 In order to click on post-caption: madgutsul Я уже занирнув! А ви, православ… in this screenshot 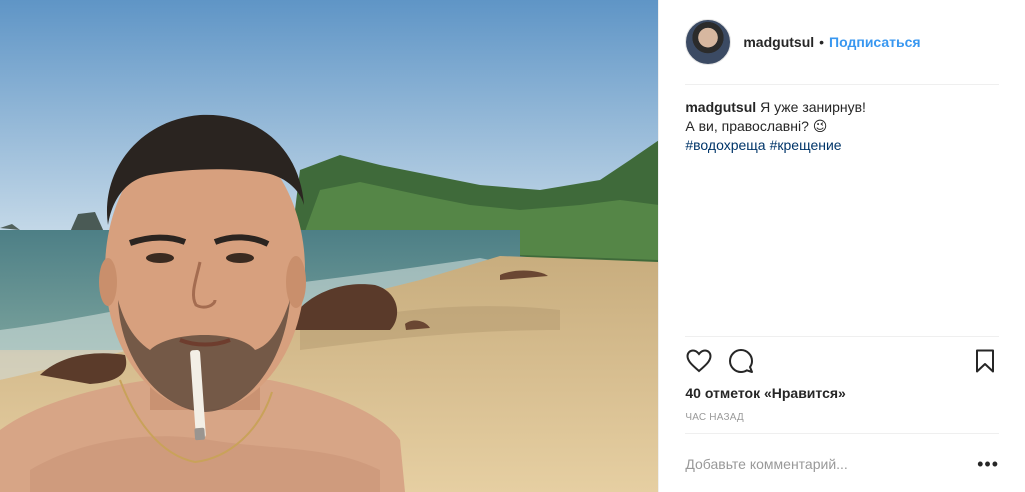, I will do `click(842, 126)`.